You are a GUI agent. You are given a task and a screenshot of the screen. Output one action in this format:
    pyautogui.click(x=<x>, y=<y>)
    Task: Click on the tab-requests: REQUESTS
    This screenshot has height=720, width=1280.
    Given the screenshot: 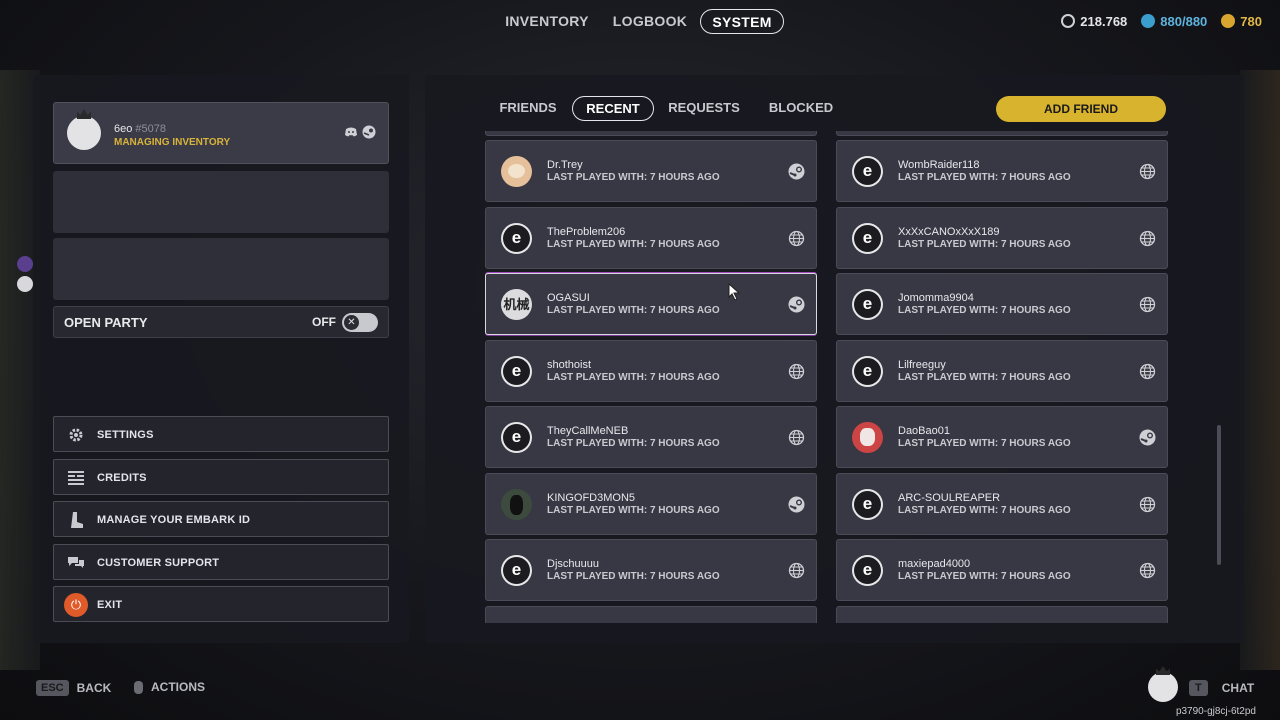 What is the action you would take?
    pyautogui.click(x=704, y=108)
    